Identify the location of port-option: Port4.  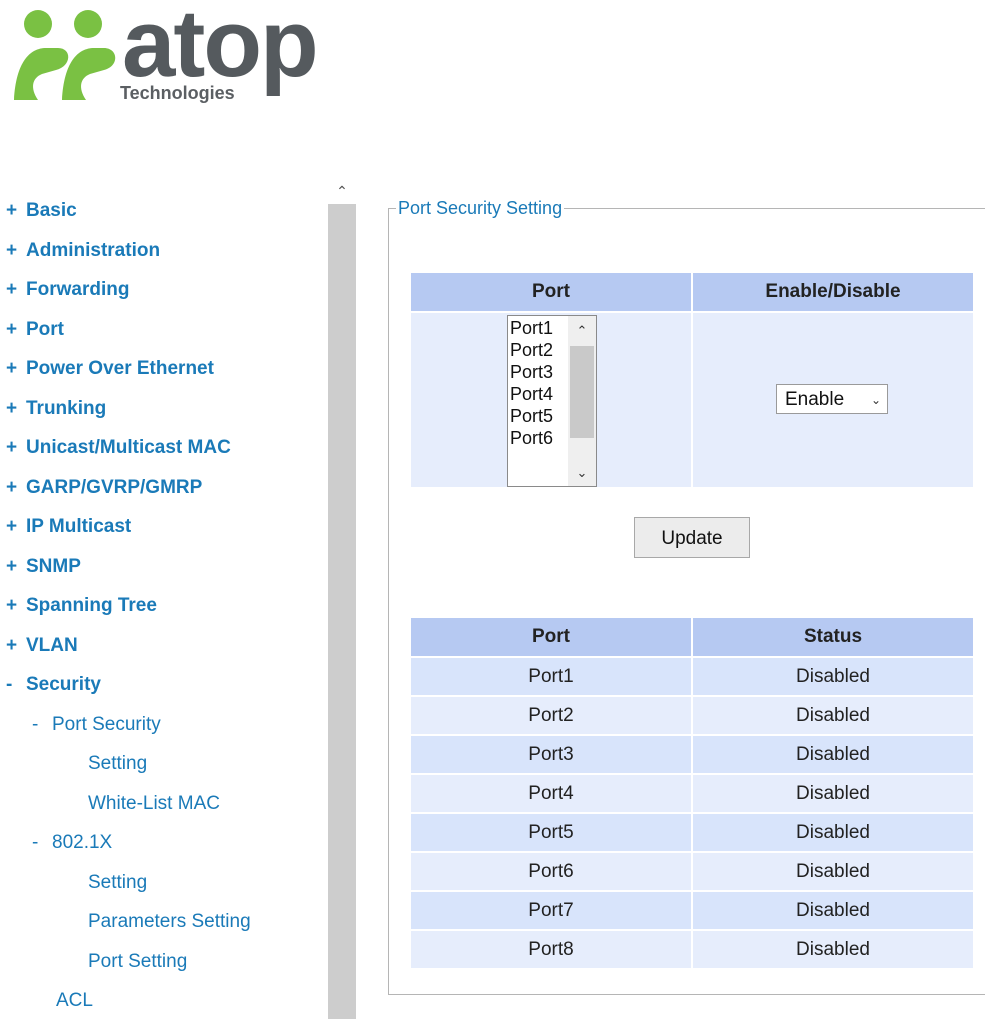
(531, 394).